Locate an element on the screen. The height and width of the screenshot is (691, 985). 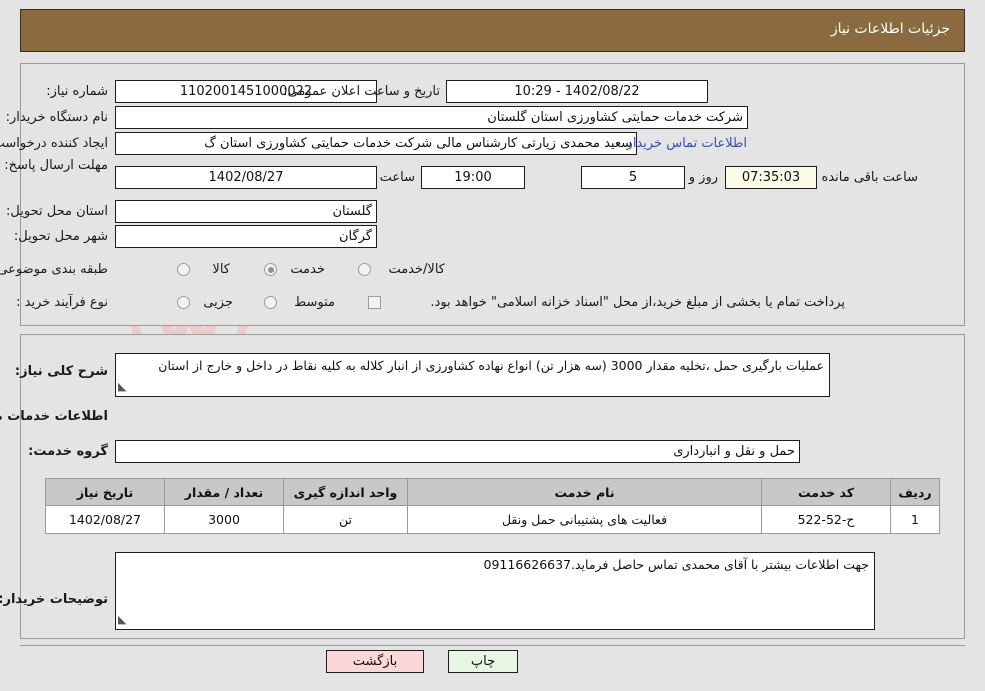
buyer-contact-link: اطلاعات تماس خریدار is located at coordinates (687, 143).